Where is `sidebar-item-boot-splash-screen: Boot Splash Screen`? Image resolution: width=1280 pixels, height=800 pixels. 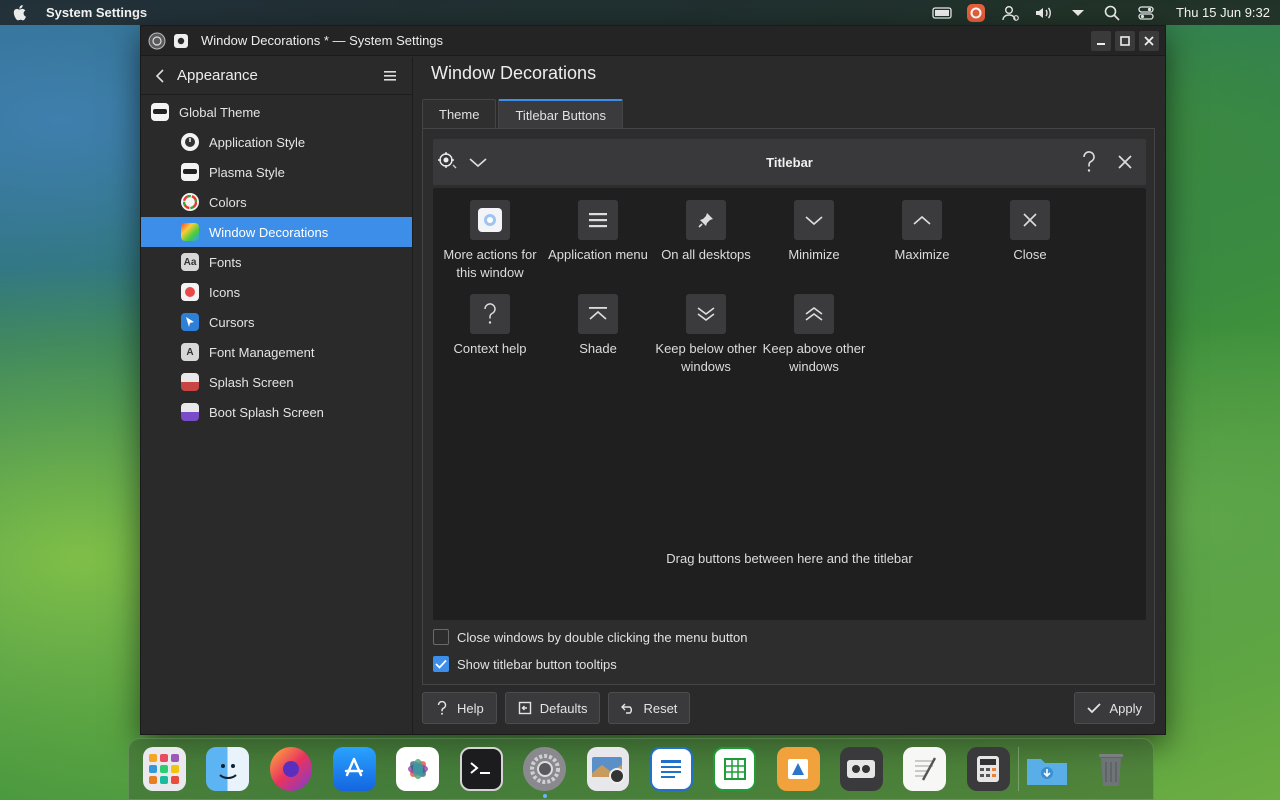 sidebar-item-boot-splash-screen: Boot Splash Screen is located at coordinates (276, 412).